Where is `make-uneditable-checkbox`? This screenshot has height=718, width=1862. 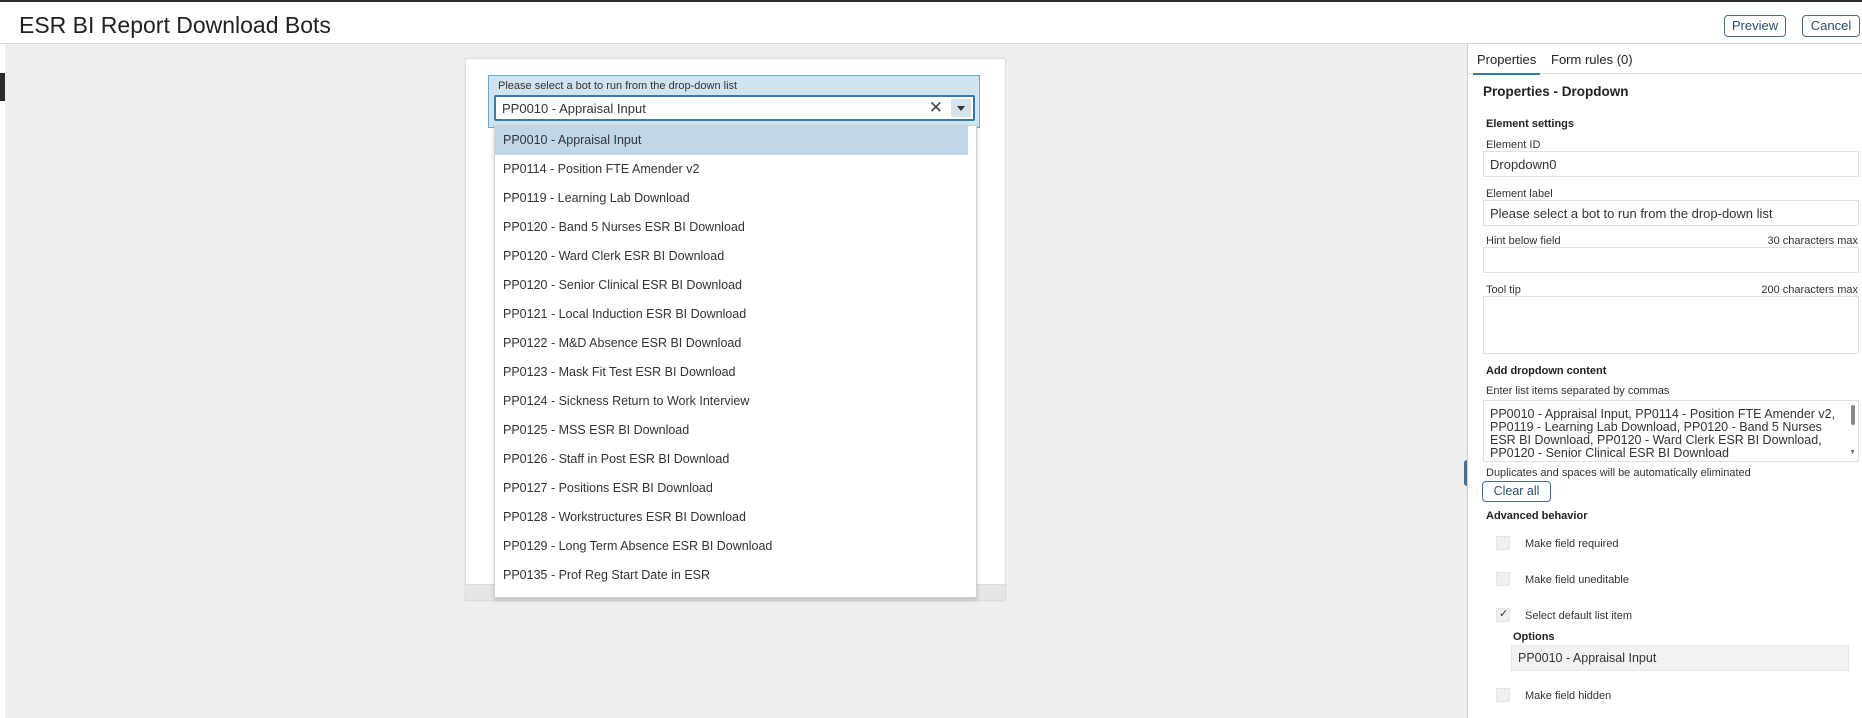 make-uneditable-checkbox is located at coordinates (1503, 579).